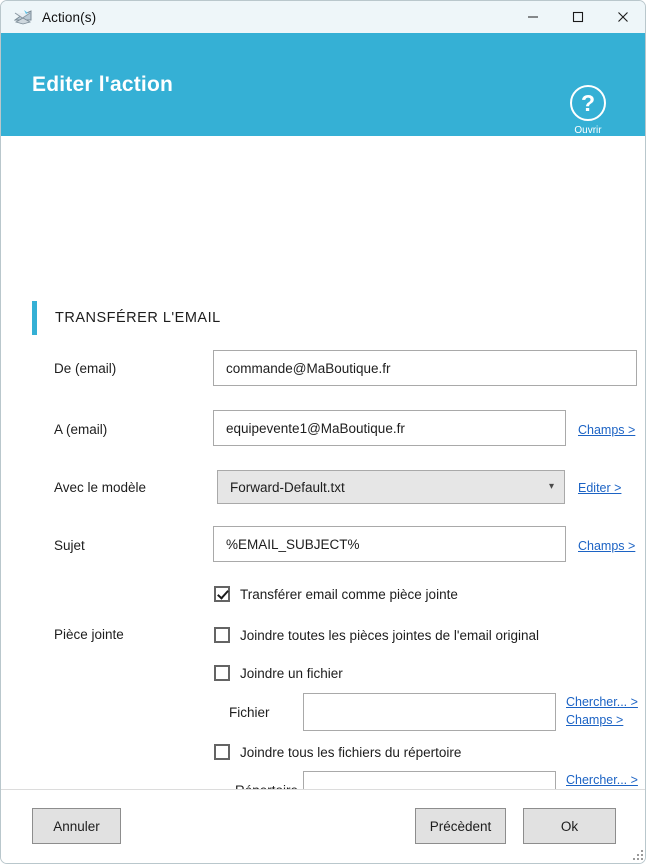 This screenshot has width=646, height=864. Describe the element at coordinates (606, 430) in the screenshot. I see `to-email-fields-link: Champs >` at that location.